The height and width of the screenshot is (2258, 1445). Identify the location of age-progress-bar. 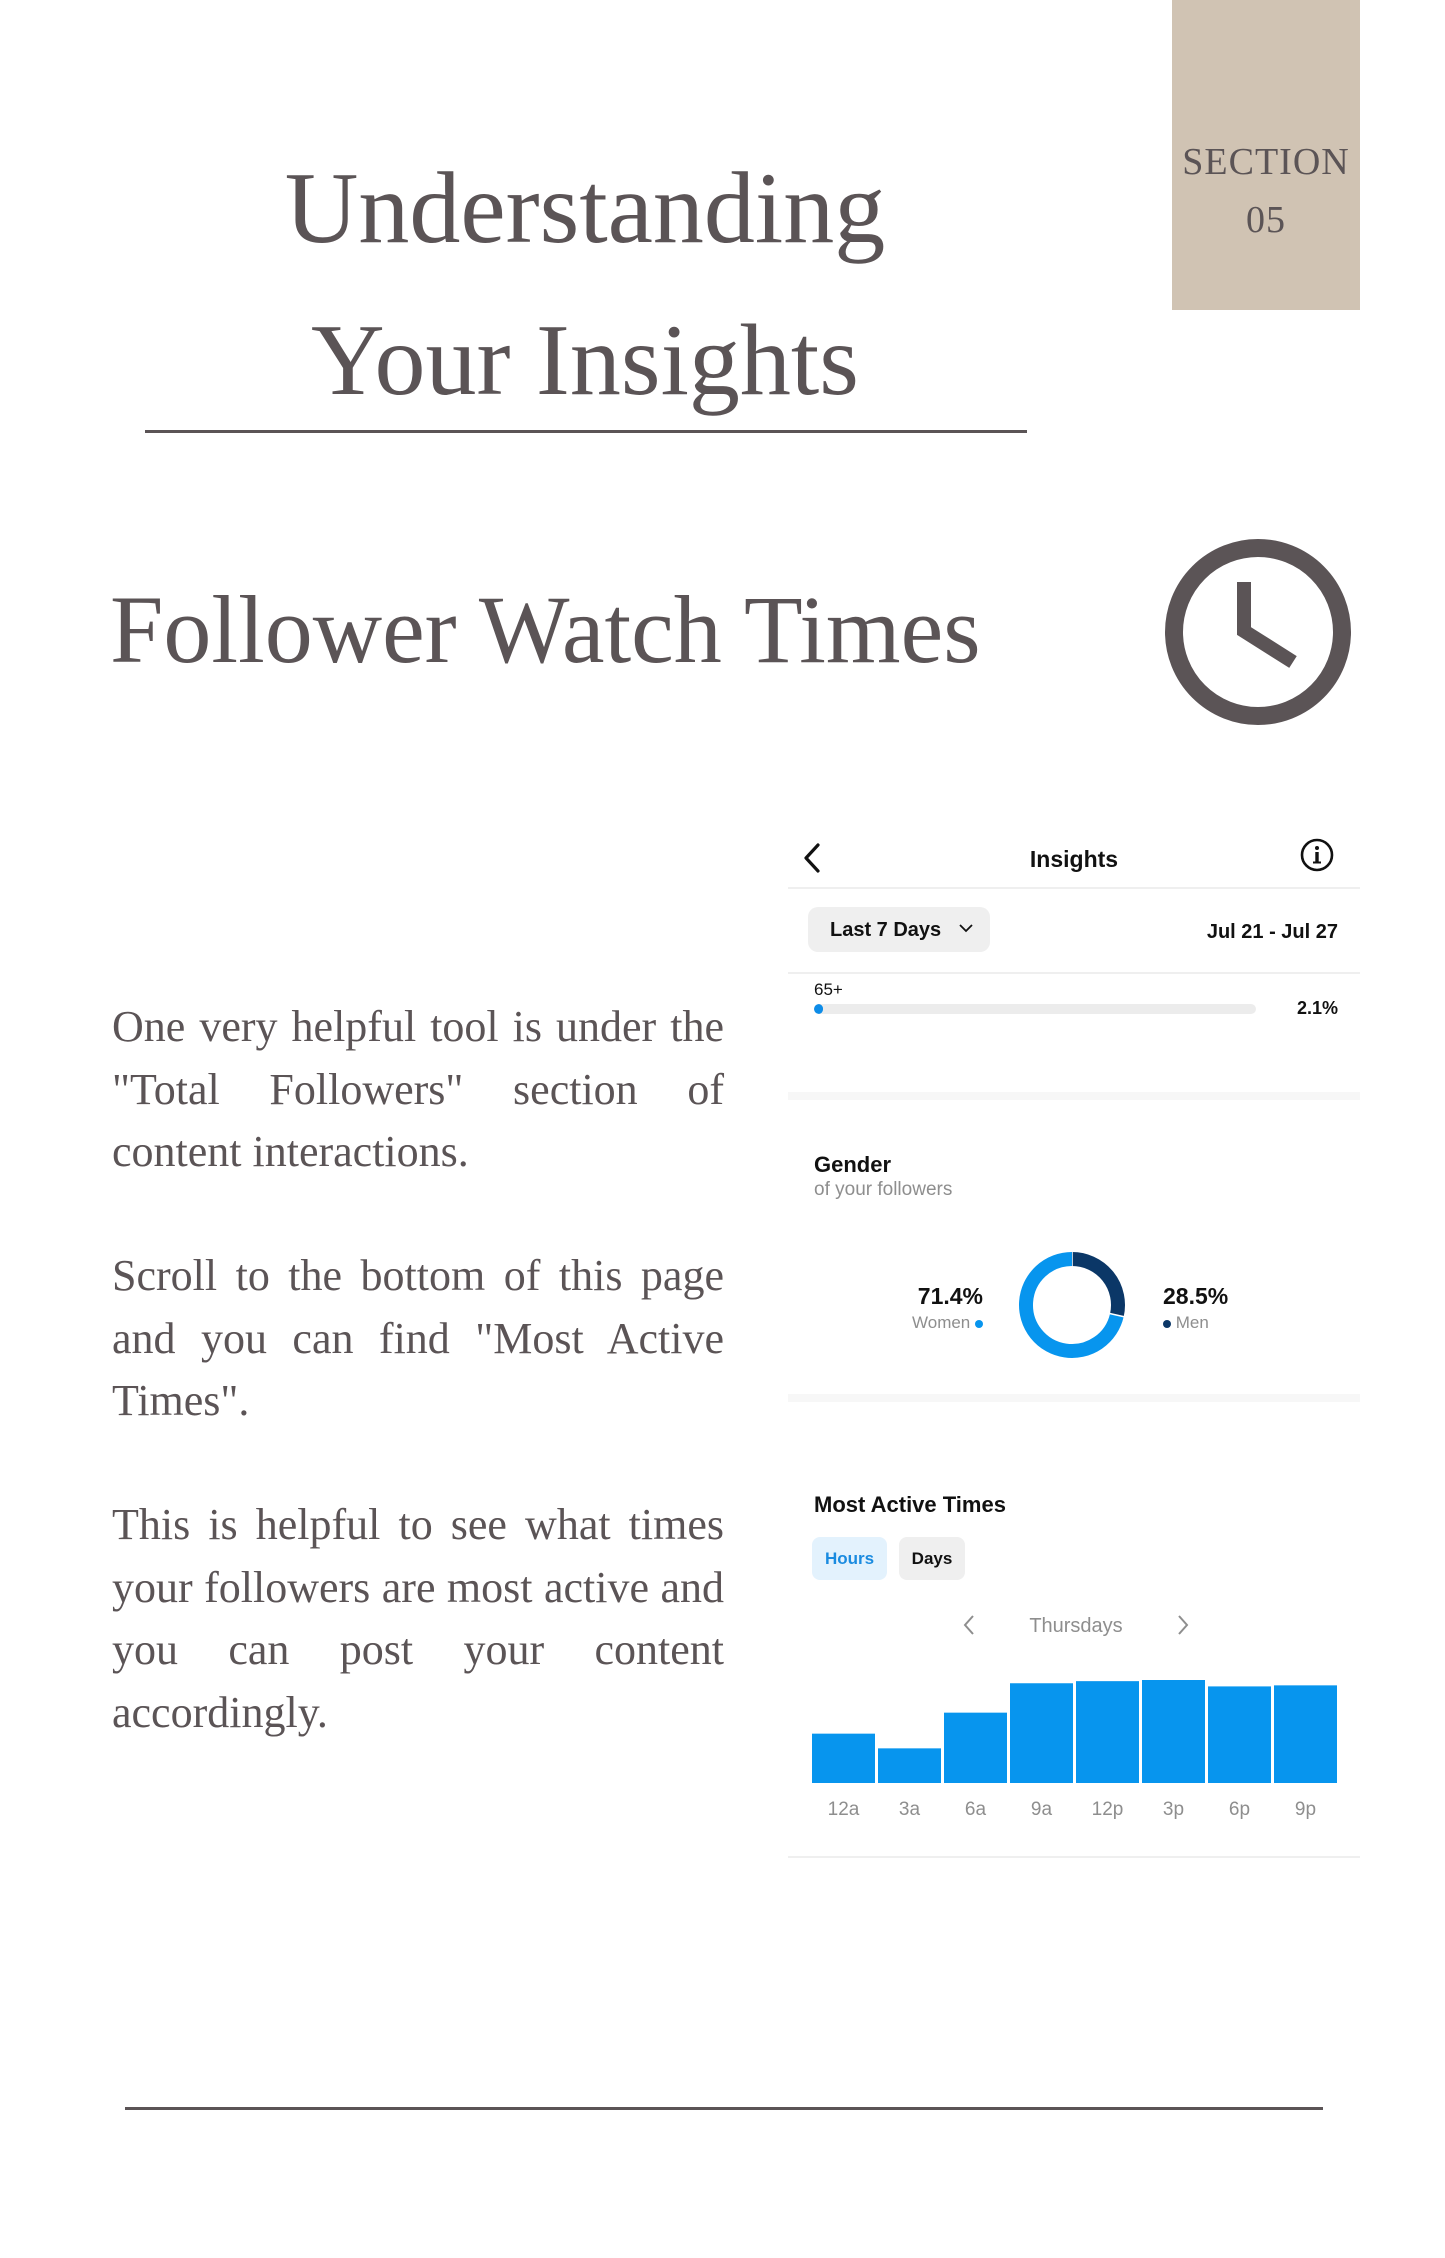
(1035, 1009).